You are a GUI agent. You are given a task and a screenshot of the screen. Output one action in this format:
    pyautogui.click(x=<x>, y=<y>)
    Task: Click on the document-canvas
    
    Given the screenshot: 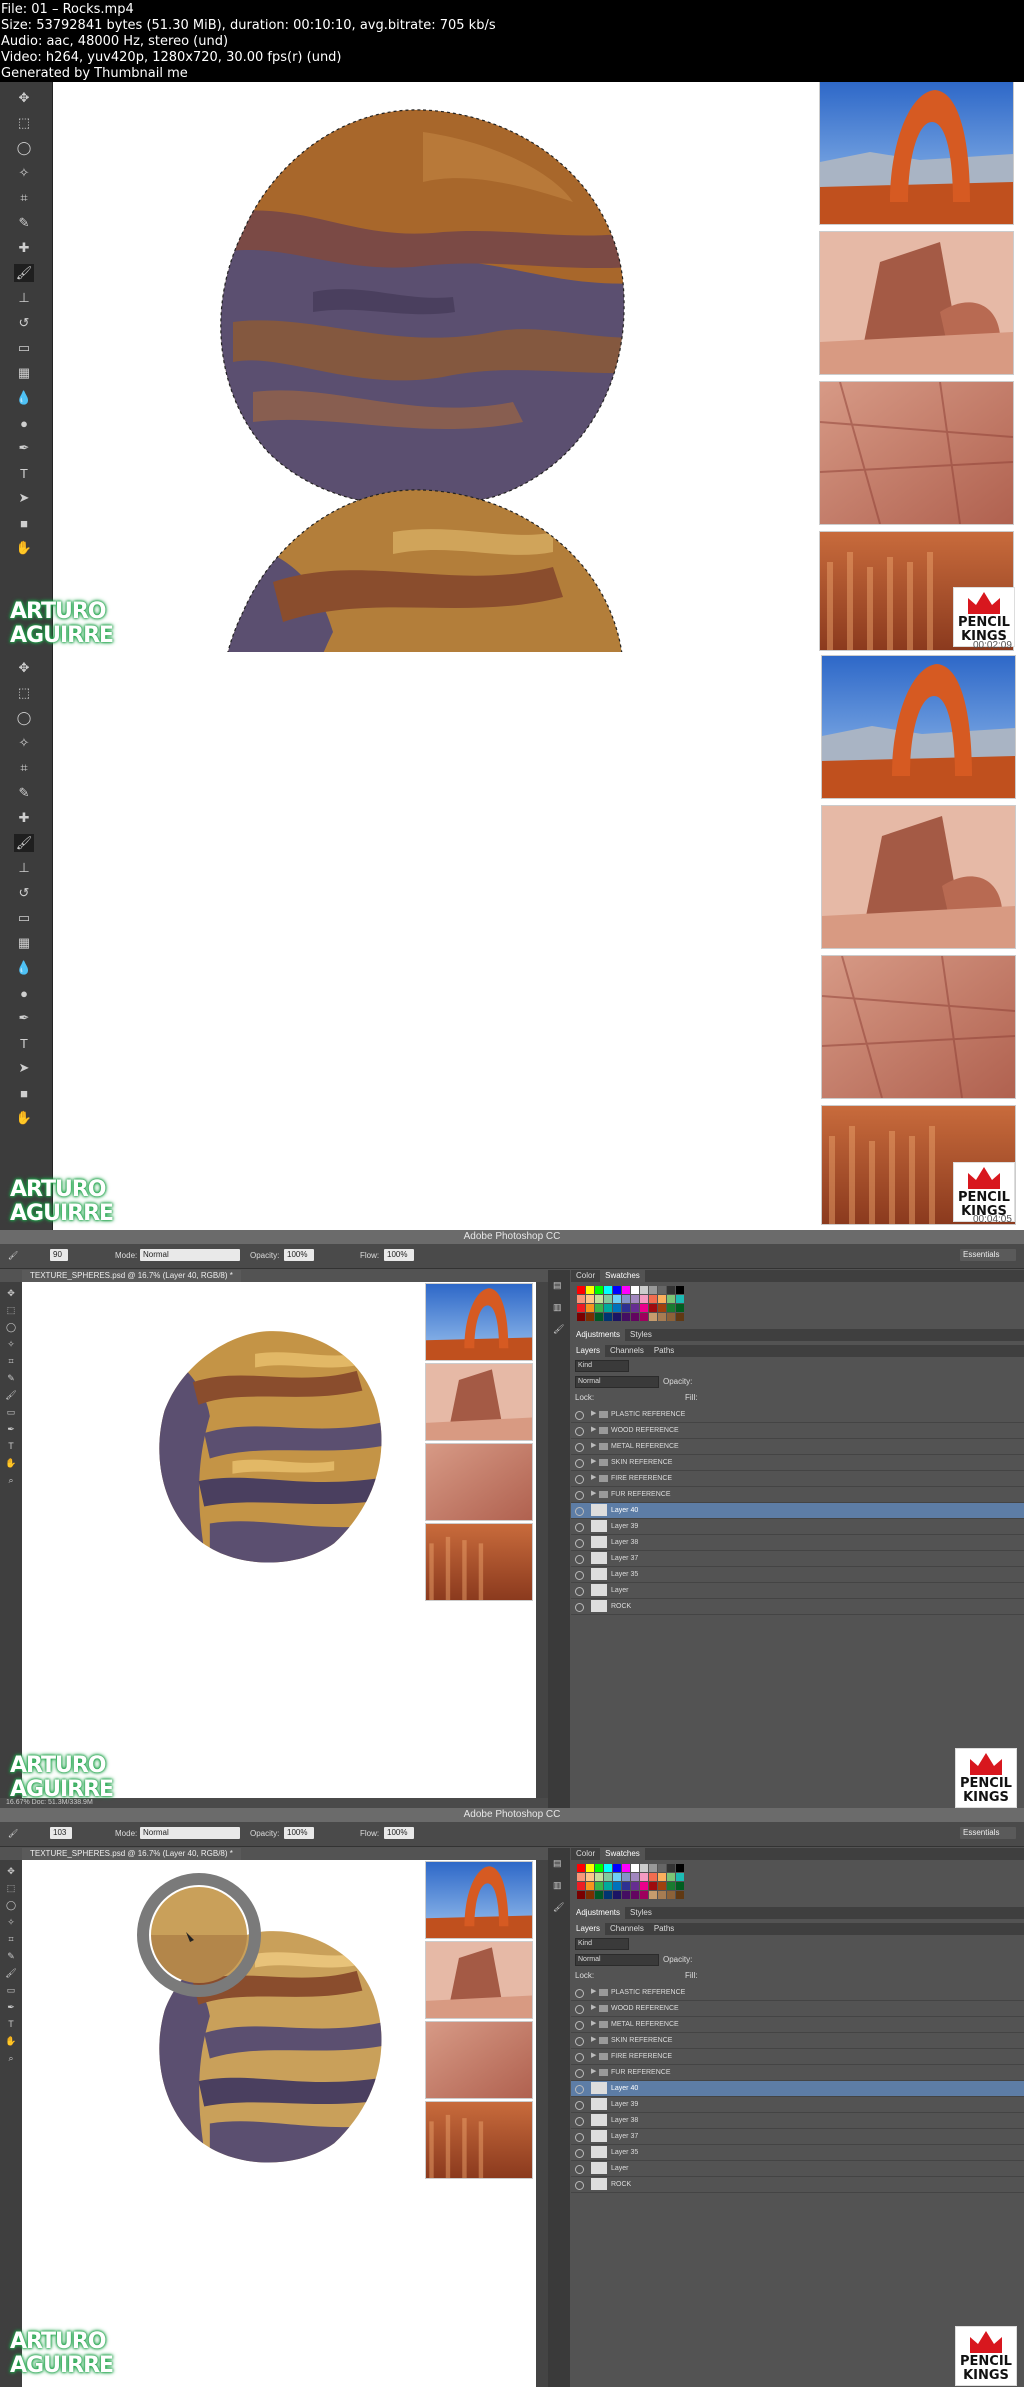 What is the action you would take?
    pyautogui.click(x=279, y=1540)
    